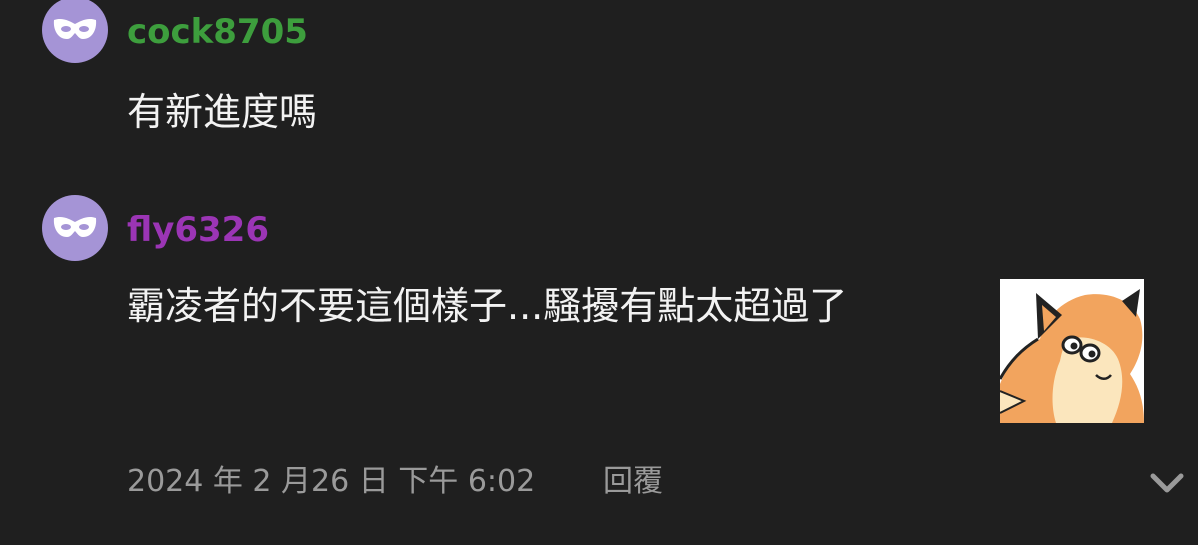  What do you see at coordinates (633, 482) in the screenshot?
I see `reply-button: 回覆` at bounding box center [633, 482].